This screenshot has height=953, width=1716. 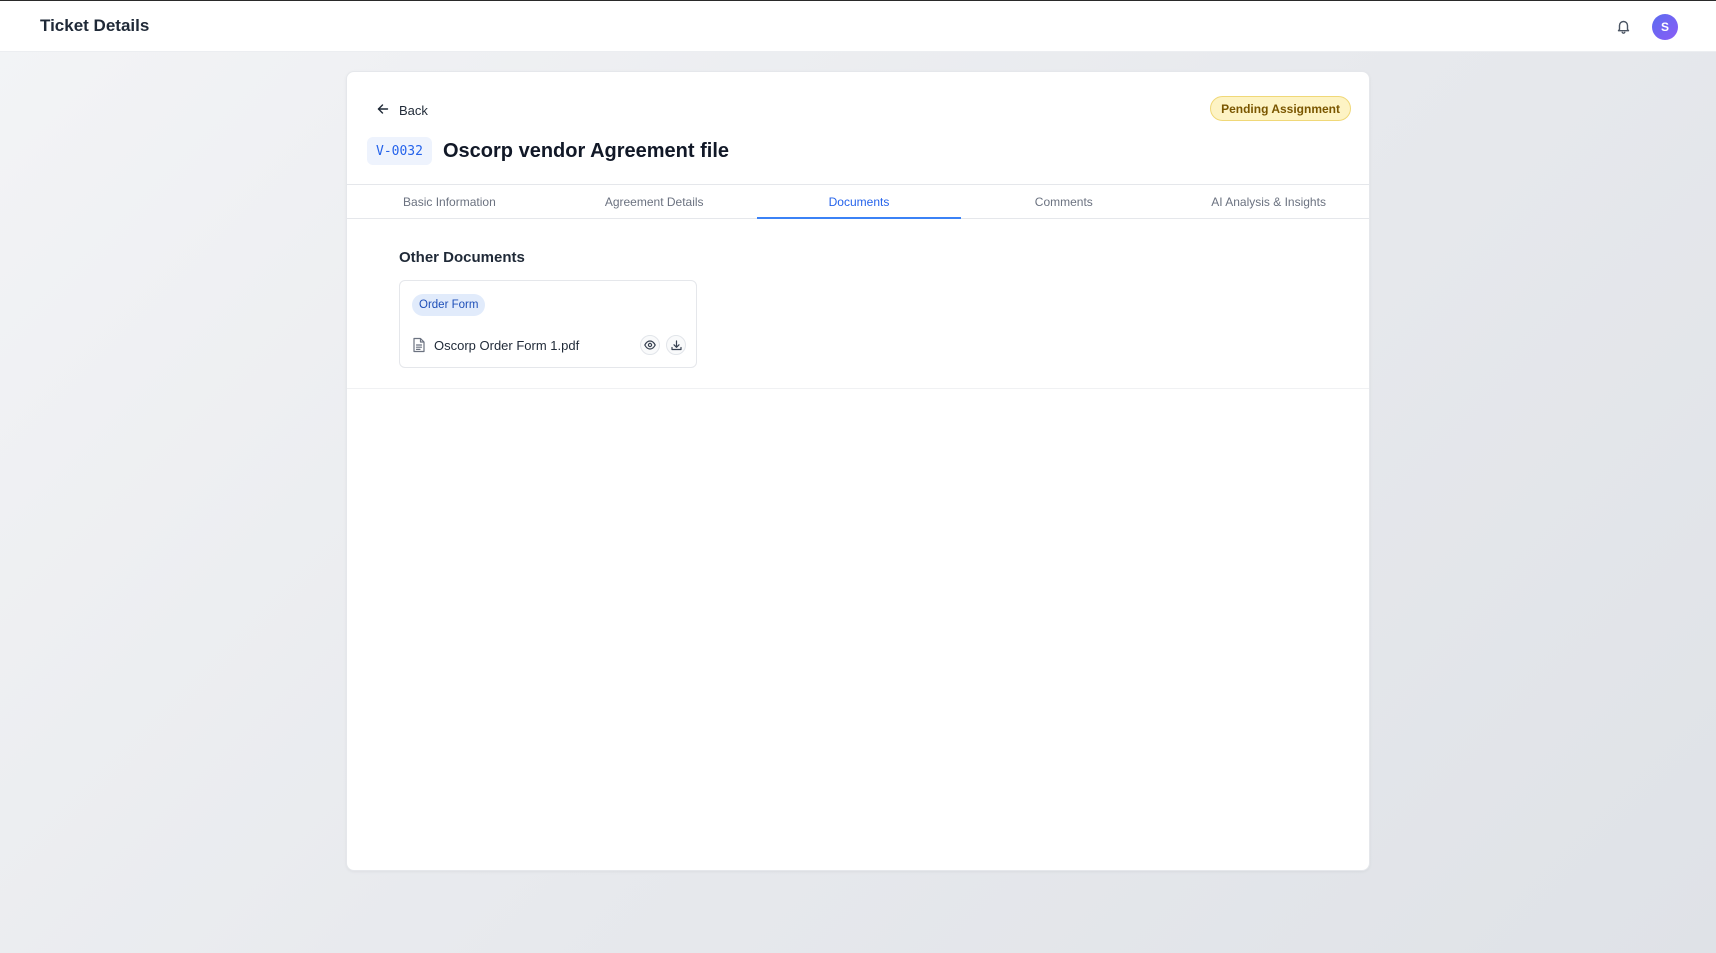 What do you see at coordinates (462, 257) in the screenshot?
I see `other-documents-heading: Other Documents` at bounding box center [462, 257].